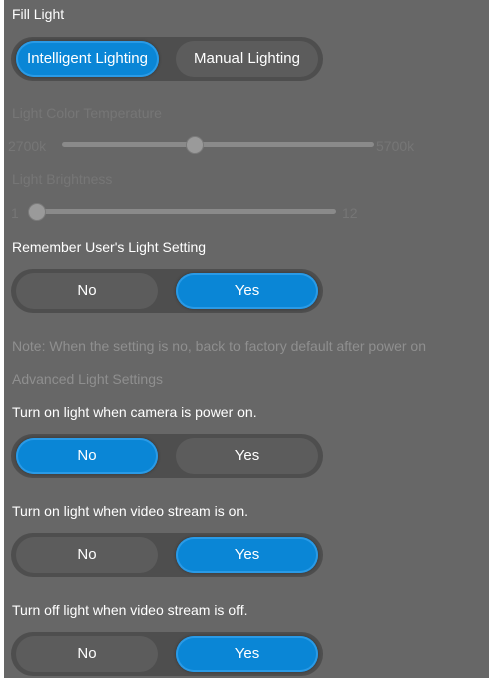 The image size is (489, 678). Describe the element at coordinates (350, 213) in the screenshot. I see `brightness-max-label: 12` at that location.